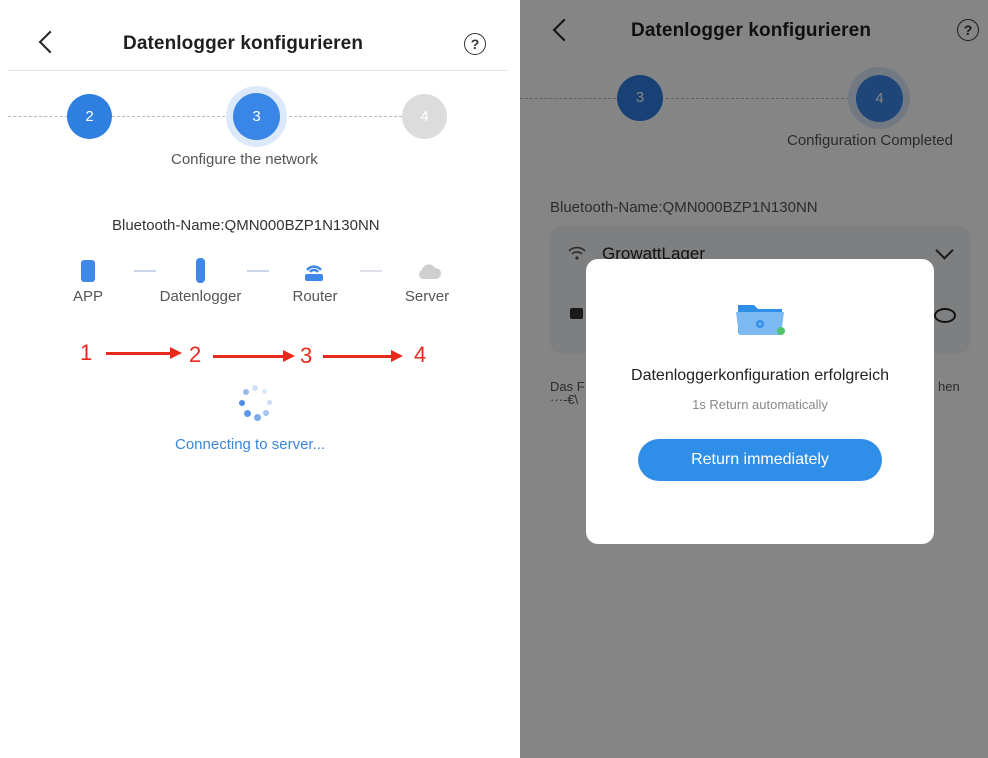  What do you see at coordinates (306, 355) in the screenshot?
I see `annotation-3: 3` at bounding box center [306, 355].